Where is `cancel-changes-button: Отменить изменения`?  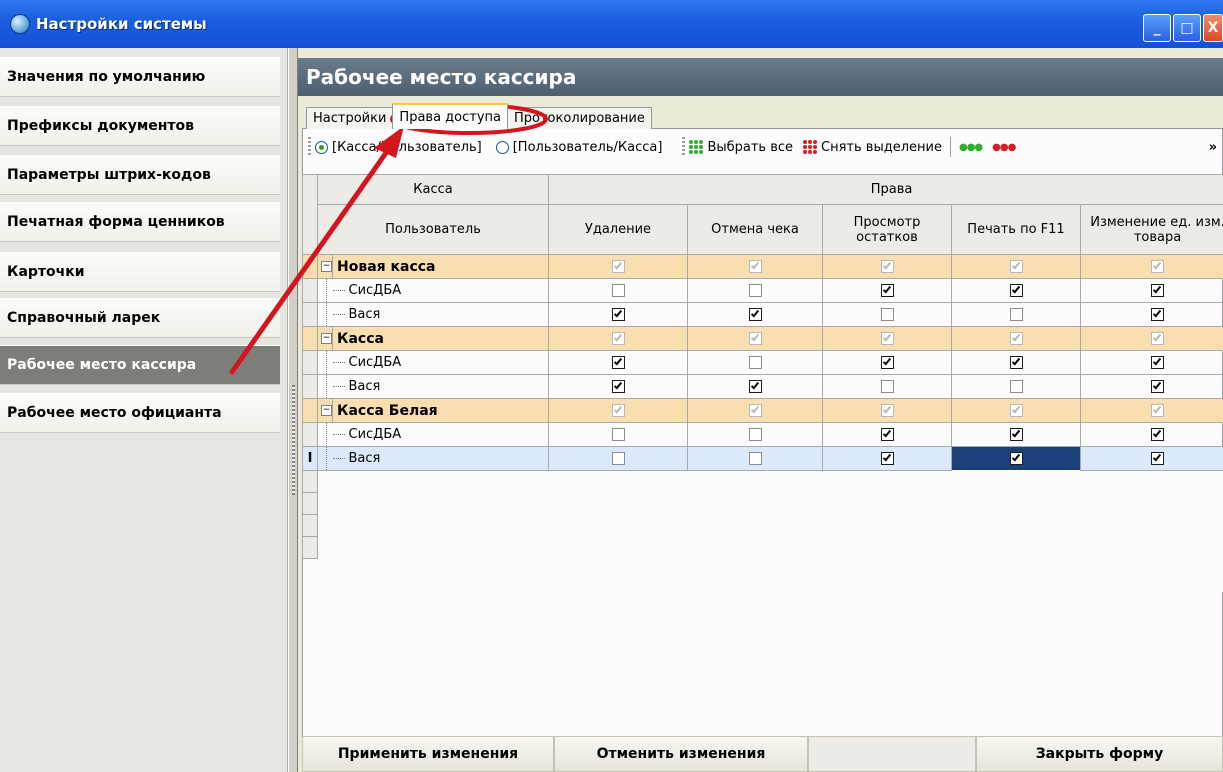
cancel-changes-button: Отменить изменения is located at coordinates (681, 754).